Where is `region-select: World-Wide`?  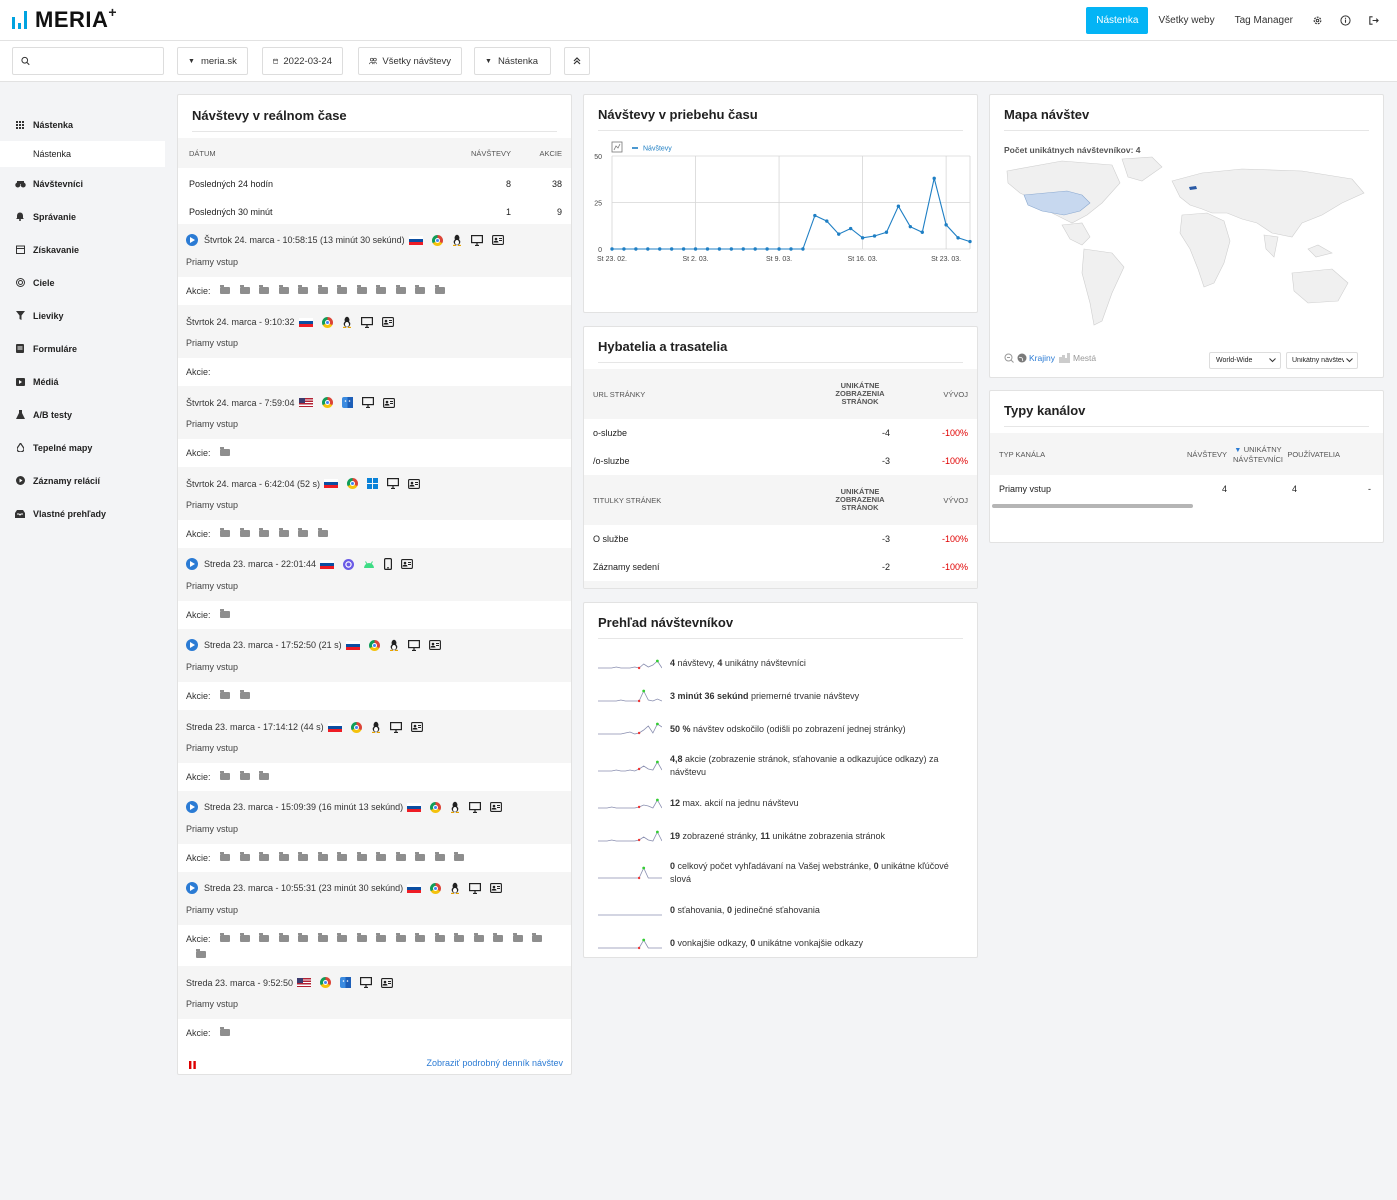
region-select: World-Wide is located at coordinates (1245, 360).